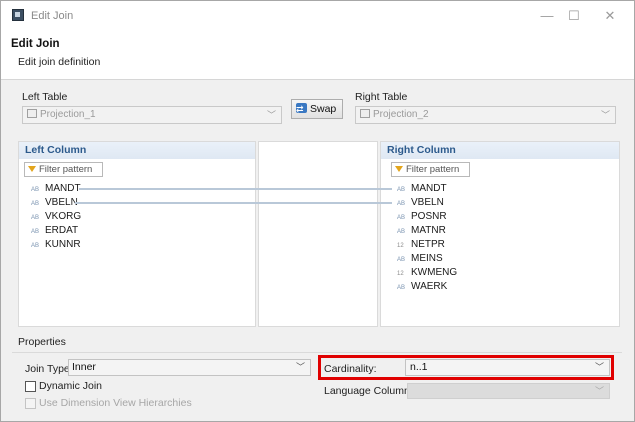 Image resolution: width=635 pixels, height=422 pixels. I want to click on column-name: KWMENG, so click(434, 272).